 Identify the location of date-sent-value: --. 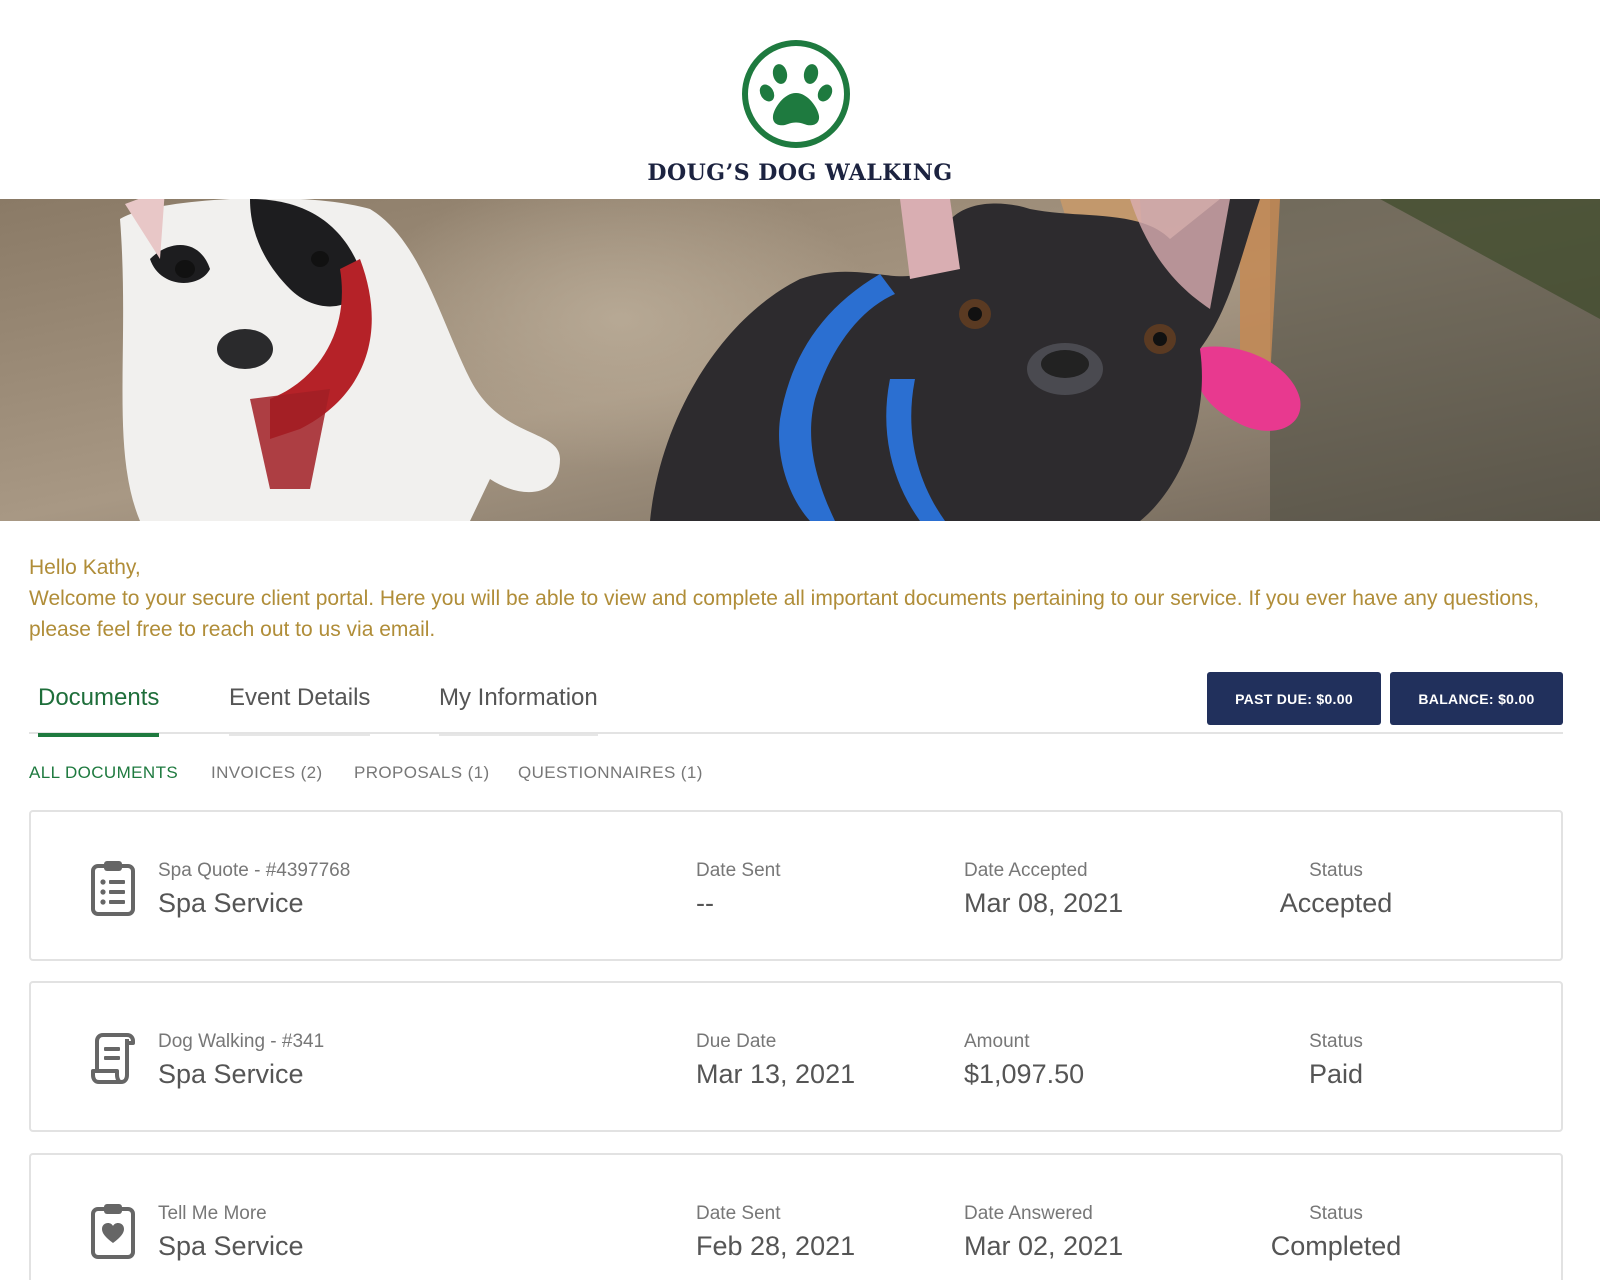
(705, 903).